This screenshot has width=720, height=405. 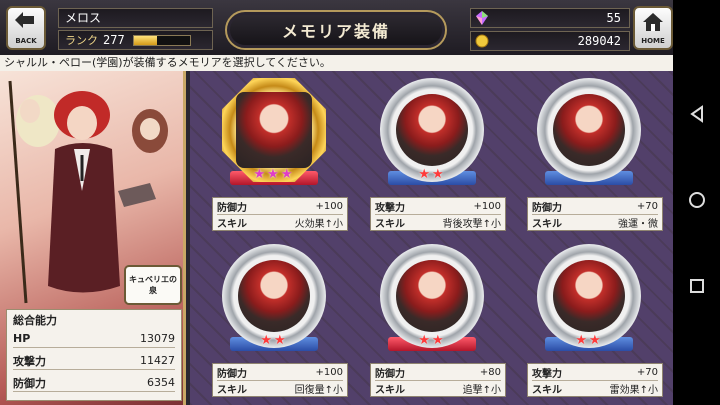 I want to click on nav-home-button, so click(x=696, y=202).